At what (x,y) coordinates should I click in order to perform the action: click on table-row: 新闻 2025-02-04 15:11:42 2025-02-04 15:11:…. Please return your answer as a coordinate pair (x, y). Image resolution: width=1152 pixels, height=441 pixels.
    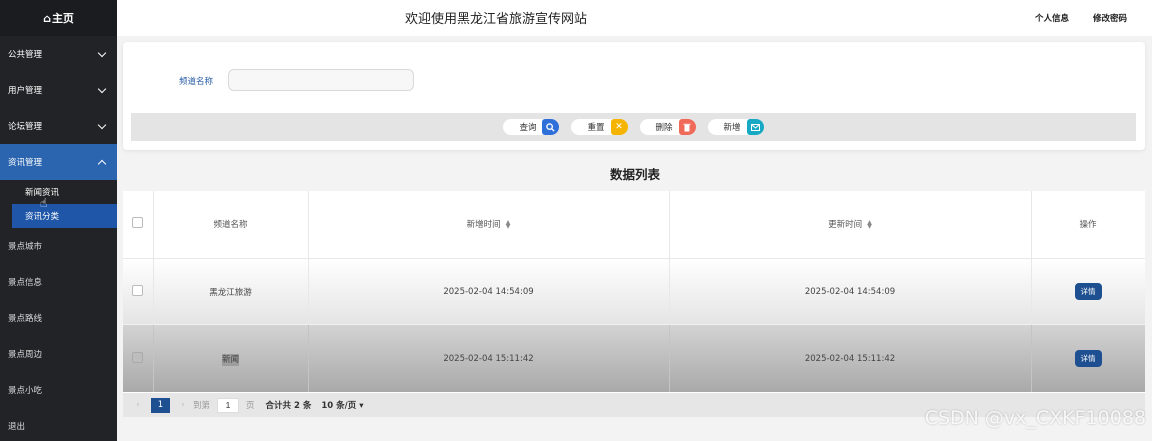
    Looking at the image, I should click on (634, 358).